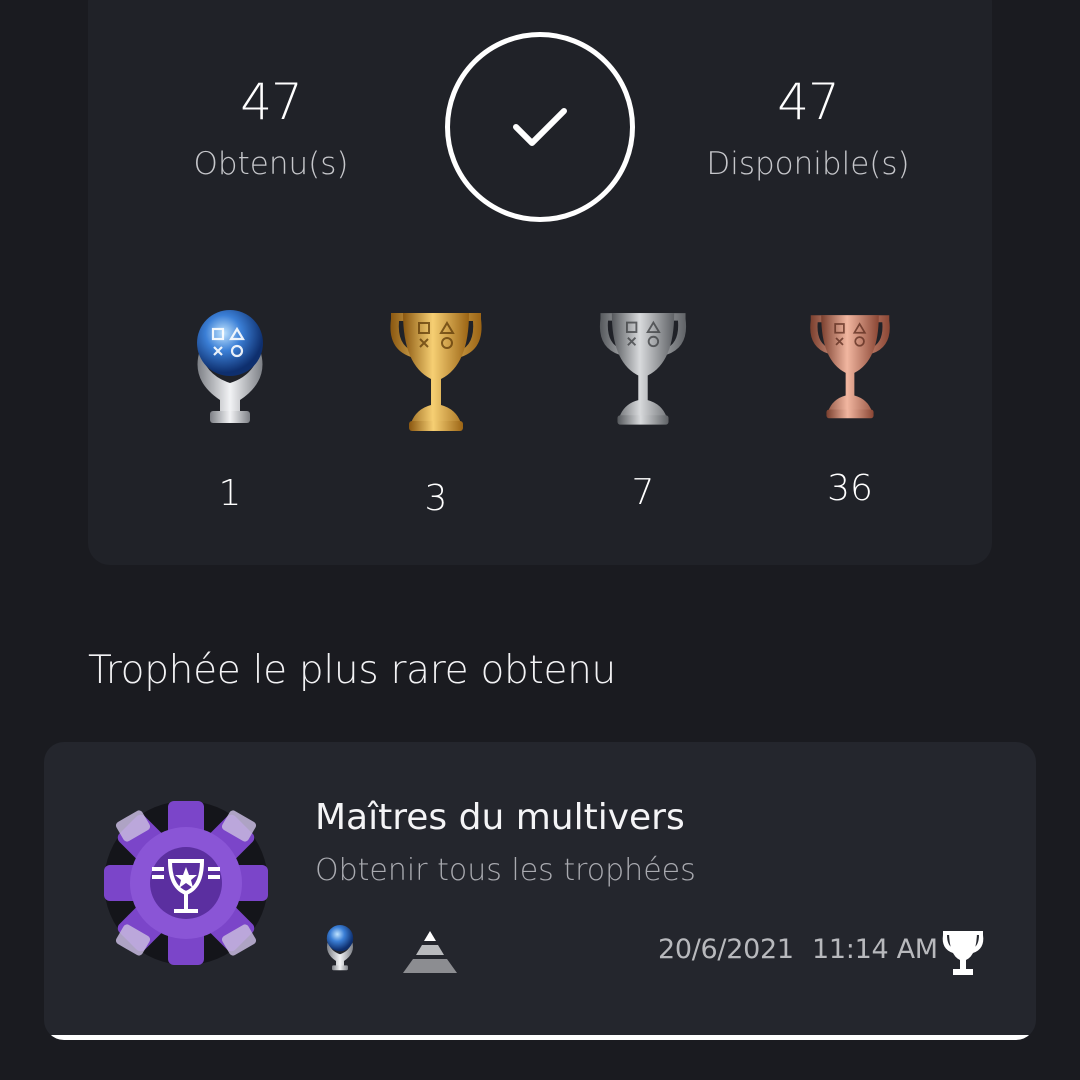 The height and width of the screenshot is (1080, 1080). What do you see at coordinates (808, 164) in the screenshot?
I see `available-label: Disponible(s)` at bounding box center [808, 164].